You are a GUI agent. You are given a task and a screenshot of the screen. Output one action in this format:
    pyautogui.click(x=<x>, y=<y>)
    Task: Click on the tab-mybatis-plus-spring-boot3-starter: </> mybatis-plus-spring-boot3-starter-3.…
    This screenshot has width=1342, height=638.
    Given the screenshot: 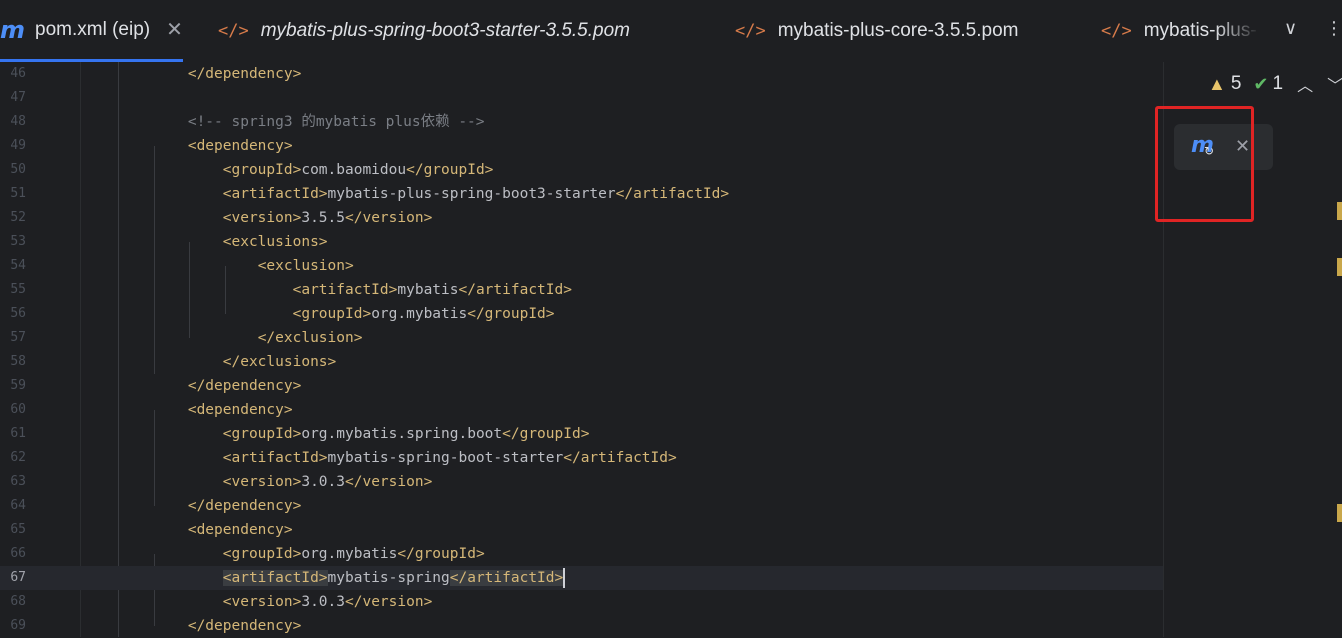 What is the action you would take?
    pyautogui.click(x=424, y=31)
    